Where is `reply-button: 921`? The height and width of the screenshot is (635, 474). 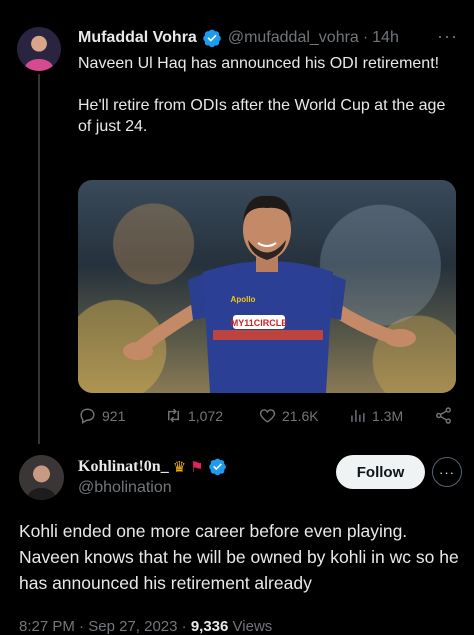
reply-button: 921 is located at coordinates (101, 415).